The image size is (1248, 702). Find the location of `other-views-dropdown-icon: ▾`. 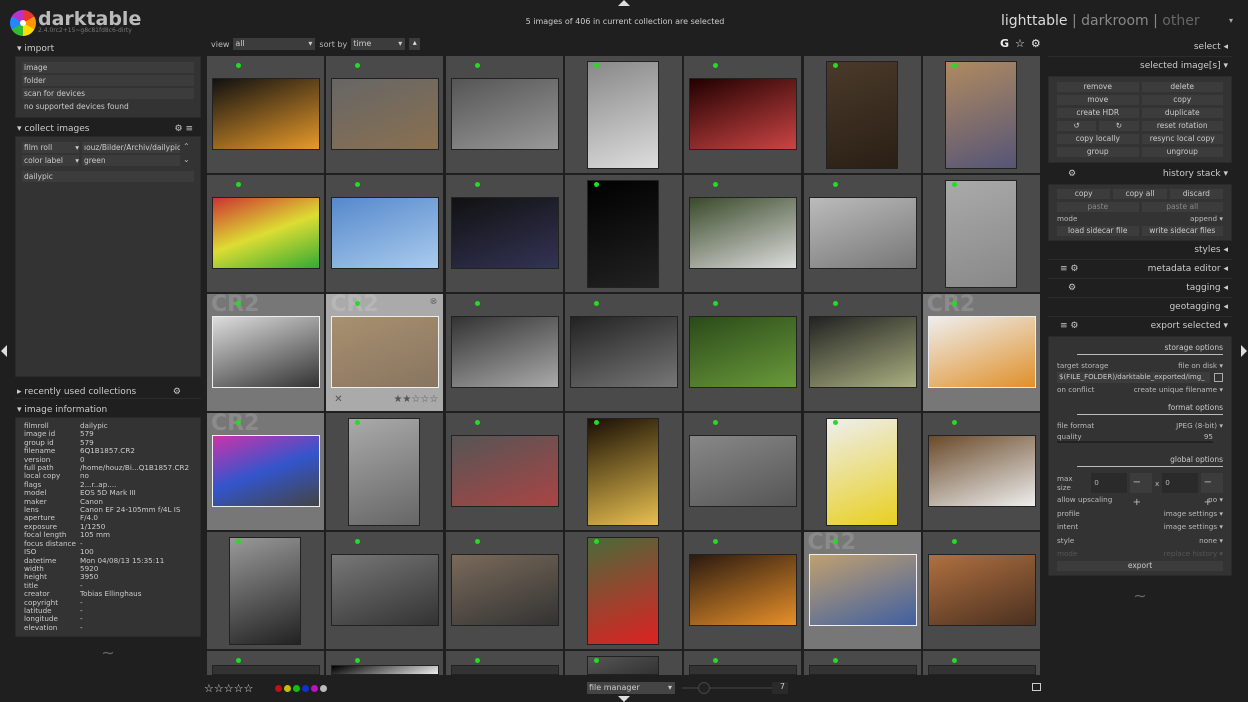

other-views-dropdown-icon: ▾ is located at coordinates (1231, 20).